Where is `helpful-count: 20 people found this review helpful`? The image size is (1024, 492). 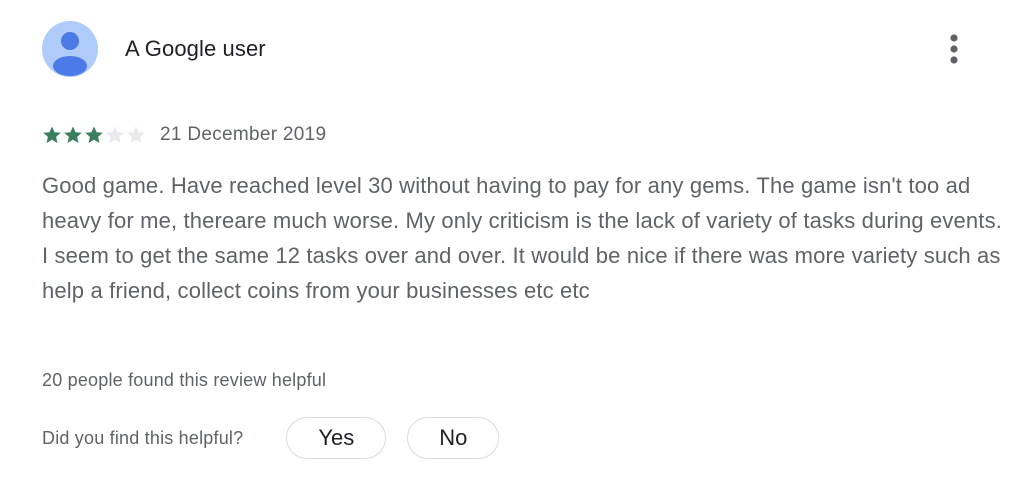
helpful-count: 20 people found this review helpful is located at coordinates (184, 380).